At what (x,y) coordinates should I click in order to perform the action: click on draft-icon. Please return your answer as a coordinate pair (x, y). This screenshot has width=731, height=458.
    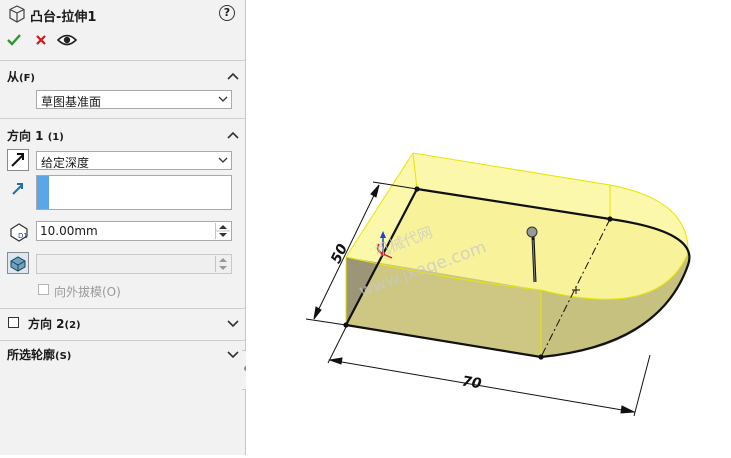
    Looking at the image, I should click on (18, 264).